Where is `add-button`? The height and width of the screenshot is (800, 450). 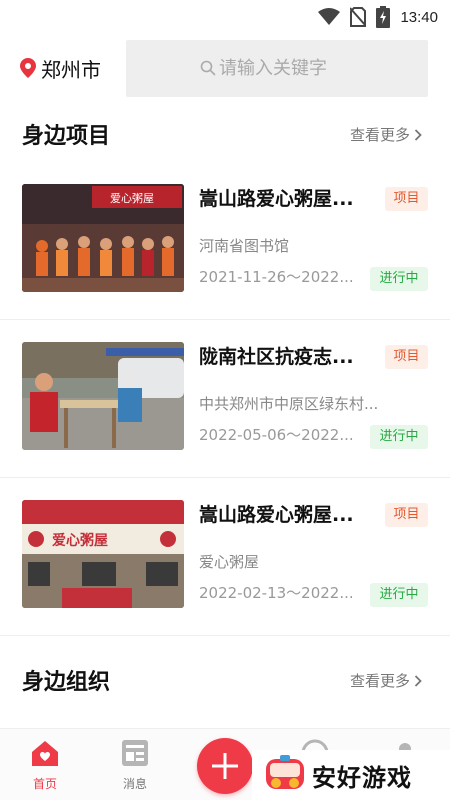 add-button is located at coordinates (225, 766).